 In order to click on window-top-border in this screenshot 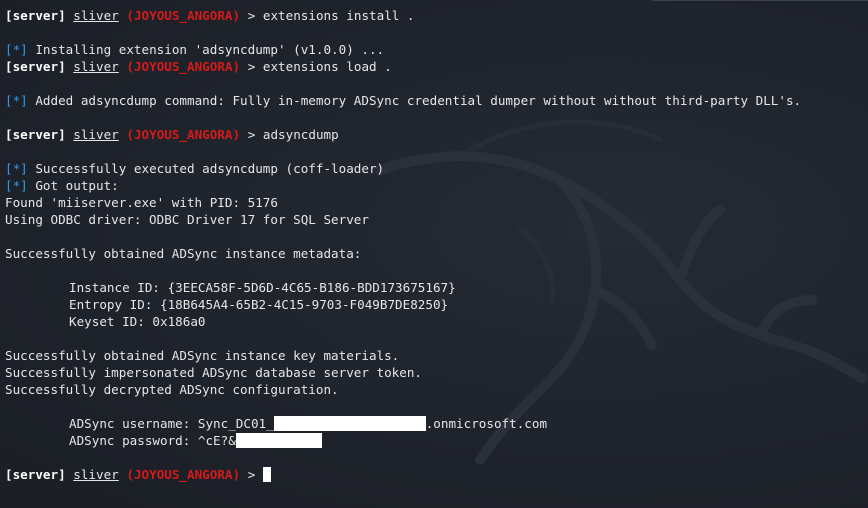, I will do `click(760, 0)`.